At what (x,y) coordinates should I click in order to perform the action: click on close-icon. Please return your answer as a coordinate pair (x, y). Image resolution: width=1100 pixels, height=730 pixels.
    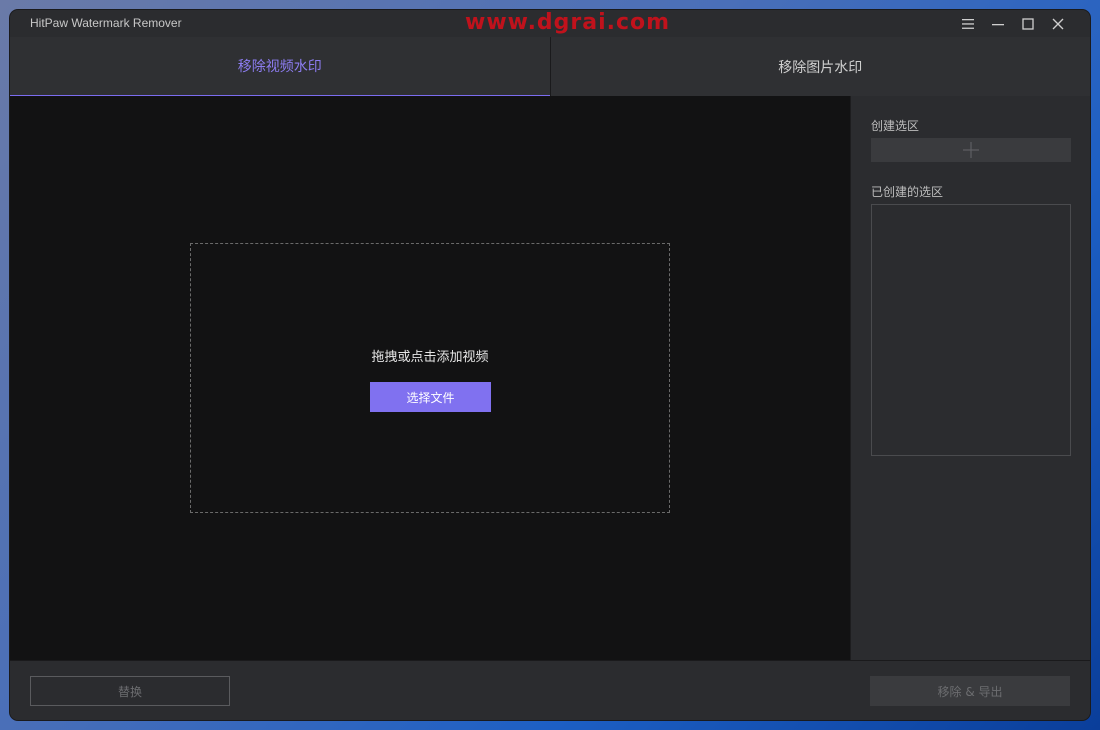
    Looking at the image, I should click on (1058, 24).